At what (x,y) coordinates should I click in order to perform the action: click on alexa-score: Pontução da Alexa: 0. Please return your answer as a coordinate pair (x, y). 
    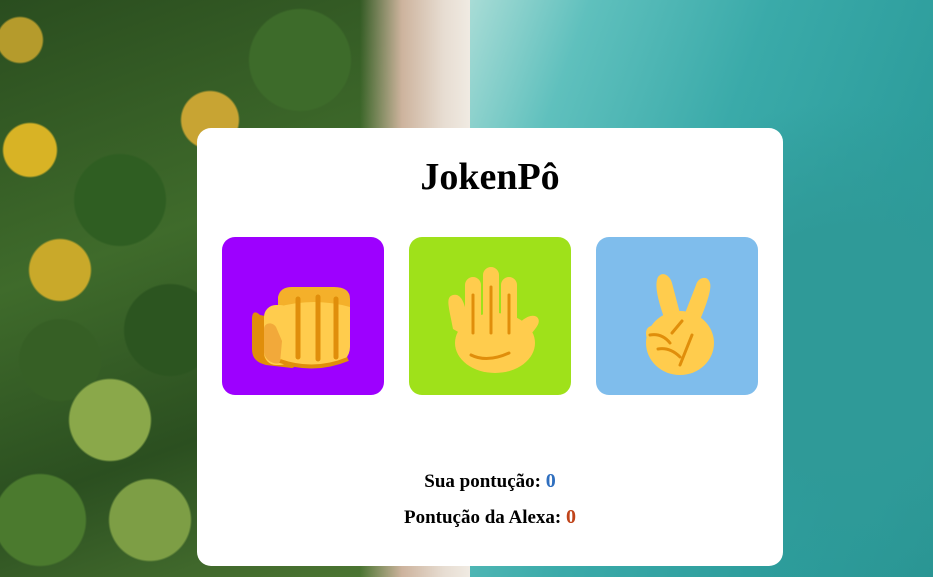
    Looking at the image, I should click on (490, 517).